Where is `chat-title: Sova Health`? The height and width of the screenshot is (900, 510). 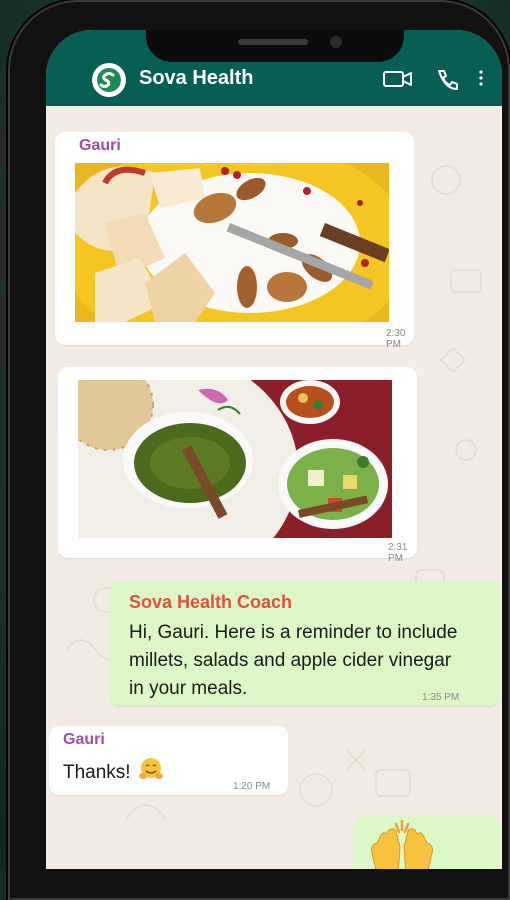 chat-title: Sova Health is located at coordinates (196, 78).